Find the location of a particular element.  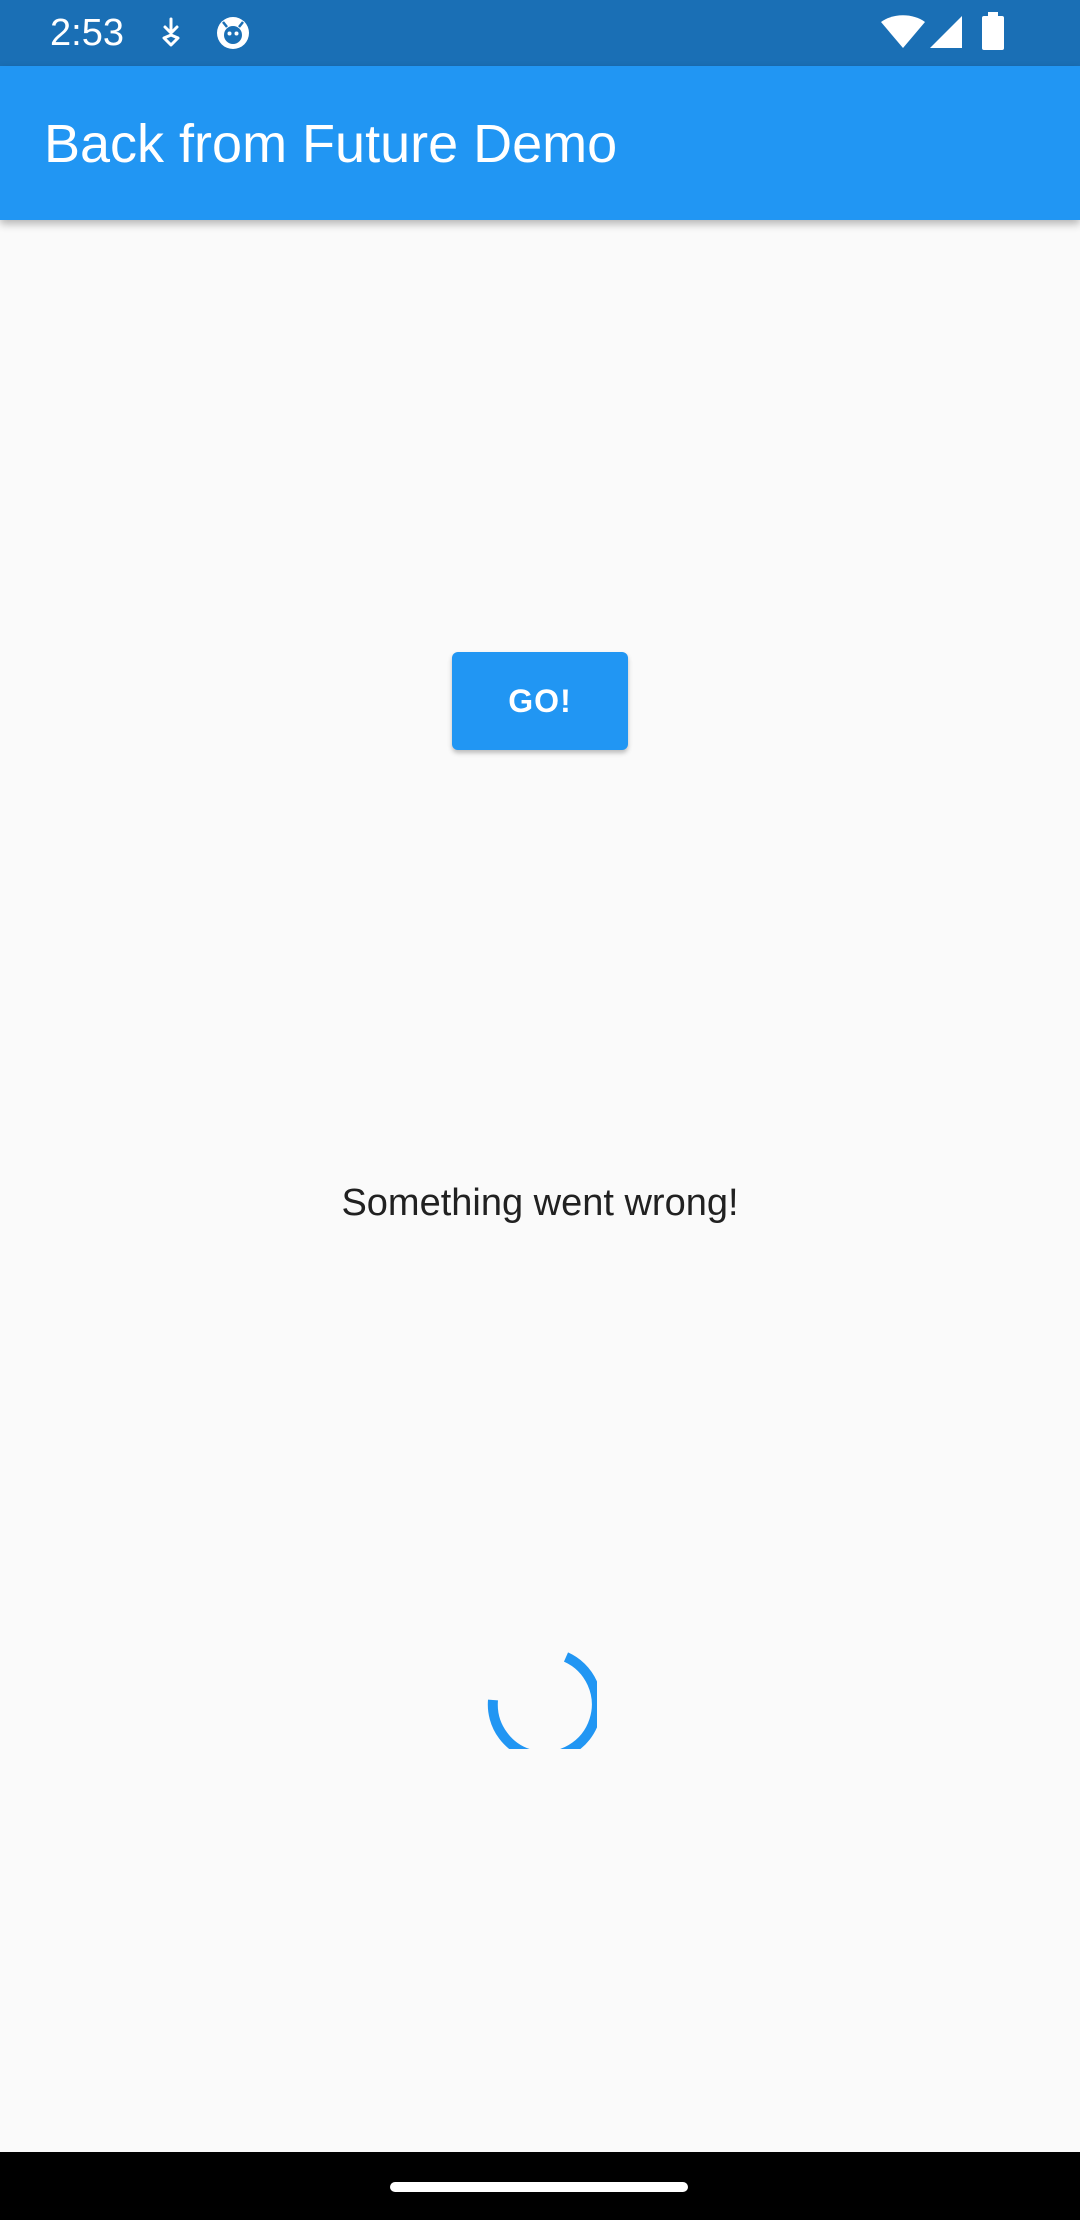

home-handle is located at coordinates (539, 2187).